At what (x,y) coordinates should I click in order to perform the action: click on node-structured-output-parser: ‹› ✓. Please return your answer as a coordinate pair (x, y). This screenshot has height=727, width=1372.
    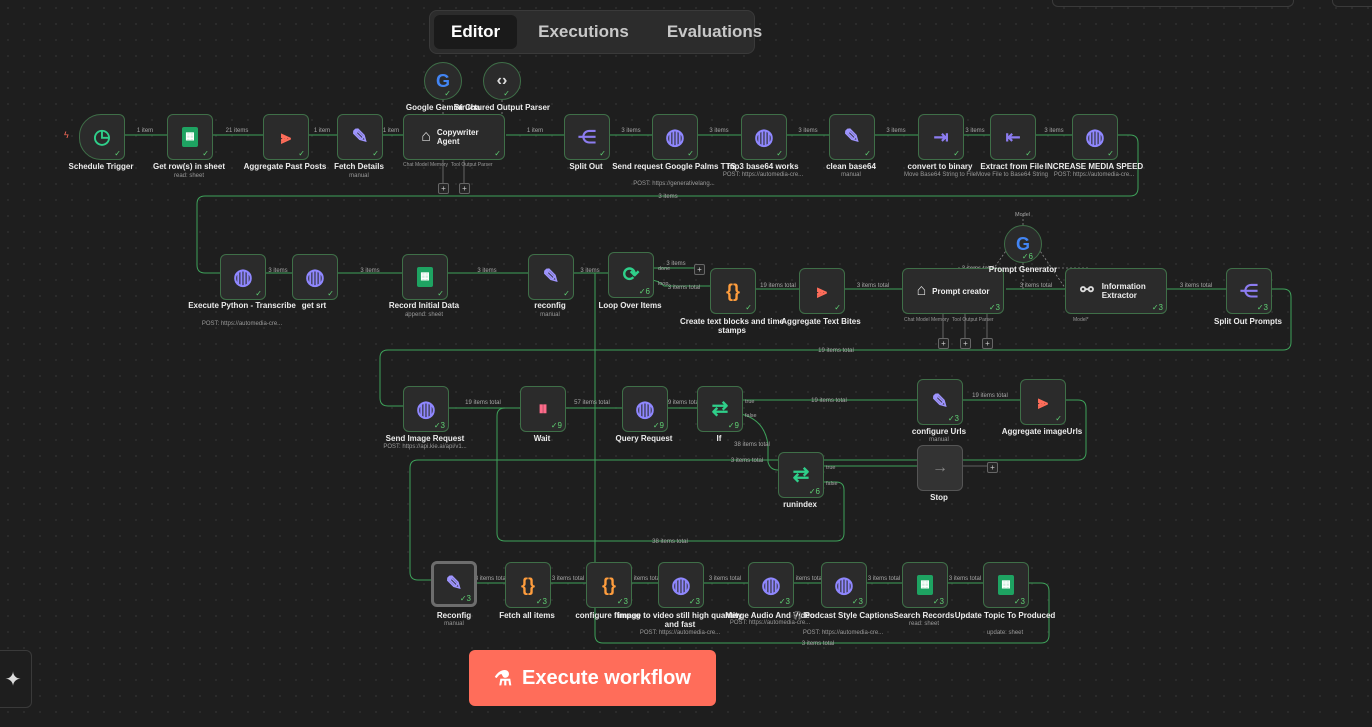
    Looking at the image, I should click on (502, 81).